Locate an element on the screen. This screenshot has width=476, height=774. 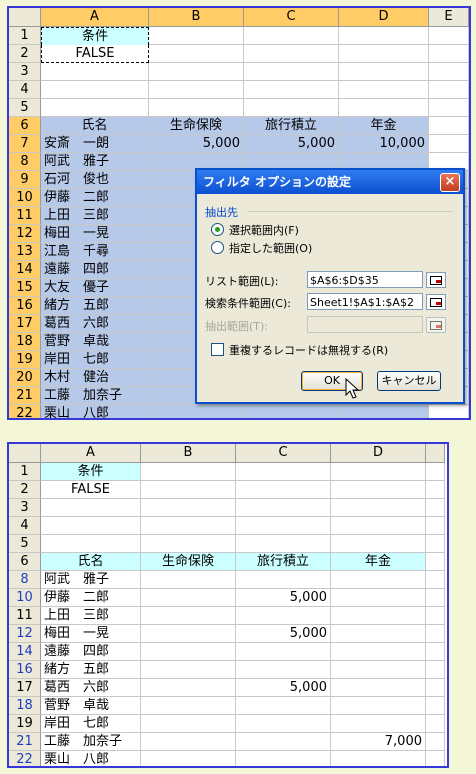
column-header: E is located at coordinates (449, 17).